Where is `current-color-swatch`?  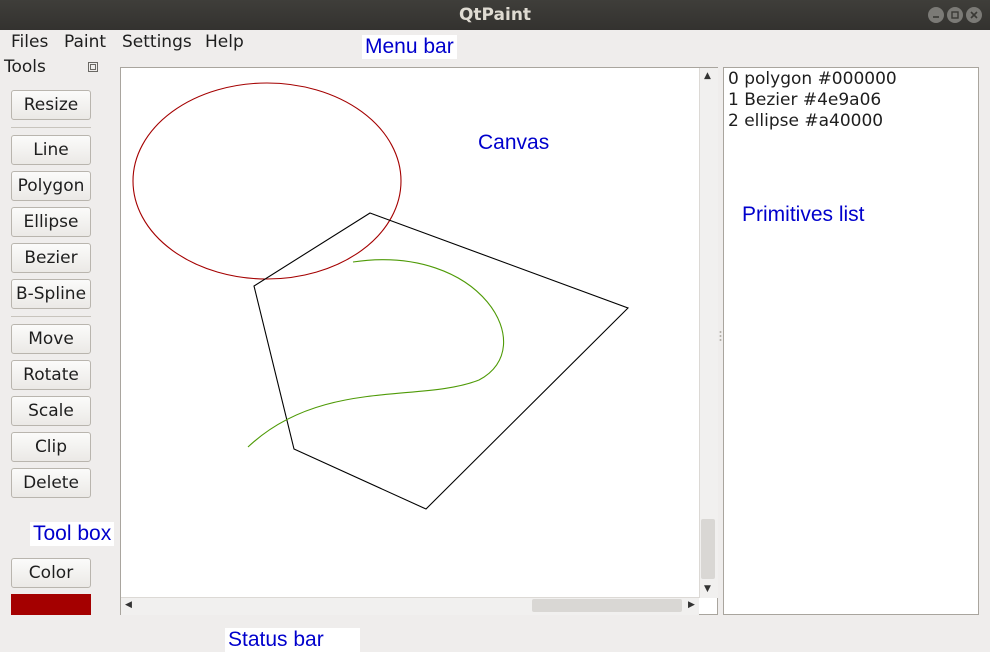 current-color-swatch is located at coordinates (51, 604).